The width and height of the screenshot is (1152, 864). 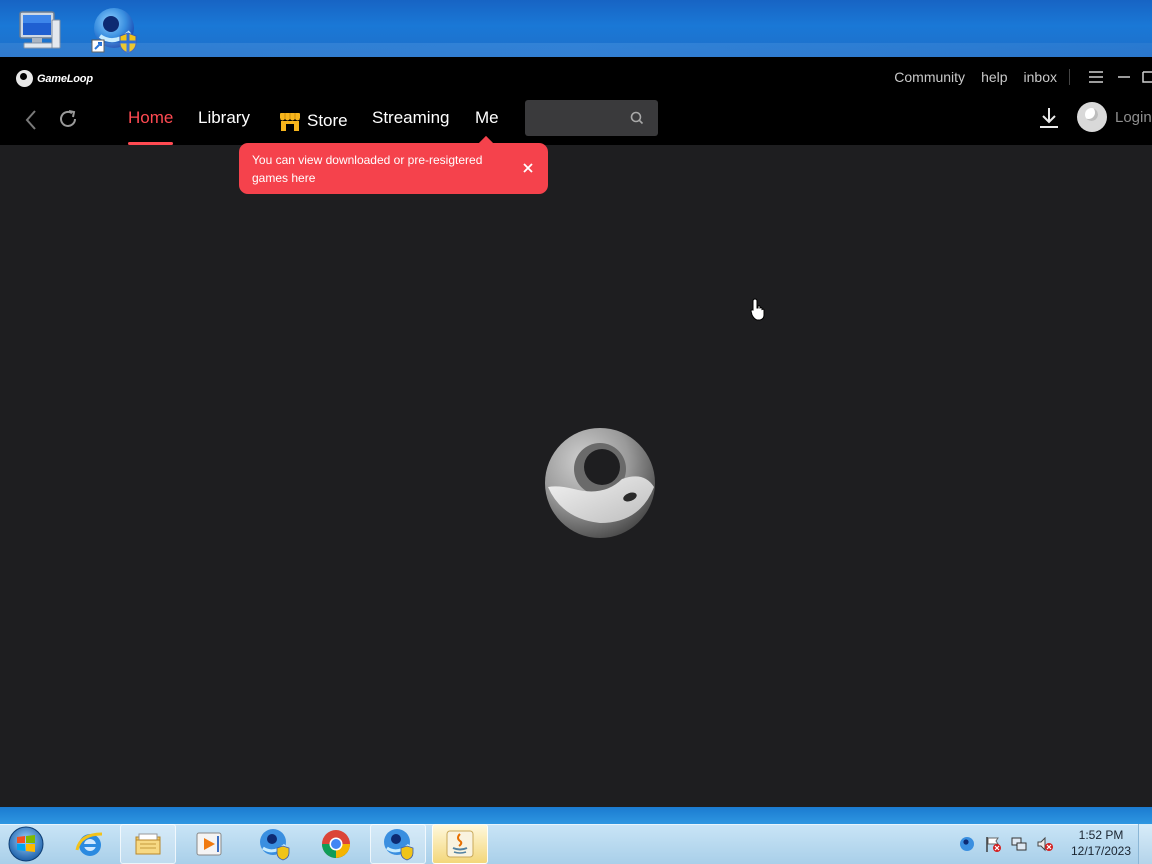 What do you see at coordinates (26, 844) in the screenshot?
I see `start-button-icon` at bounding box center [26, 844].